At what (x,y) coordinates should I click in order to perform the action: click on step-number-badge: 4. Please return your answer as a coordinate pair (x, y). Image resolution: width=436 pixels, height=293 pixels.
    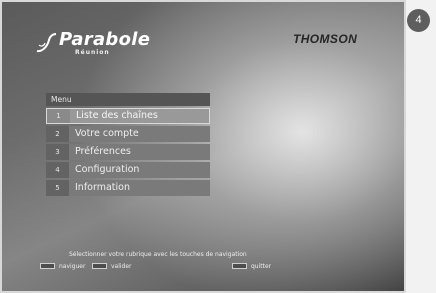
    Looking at the image, I should click on (418, 20).